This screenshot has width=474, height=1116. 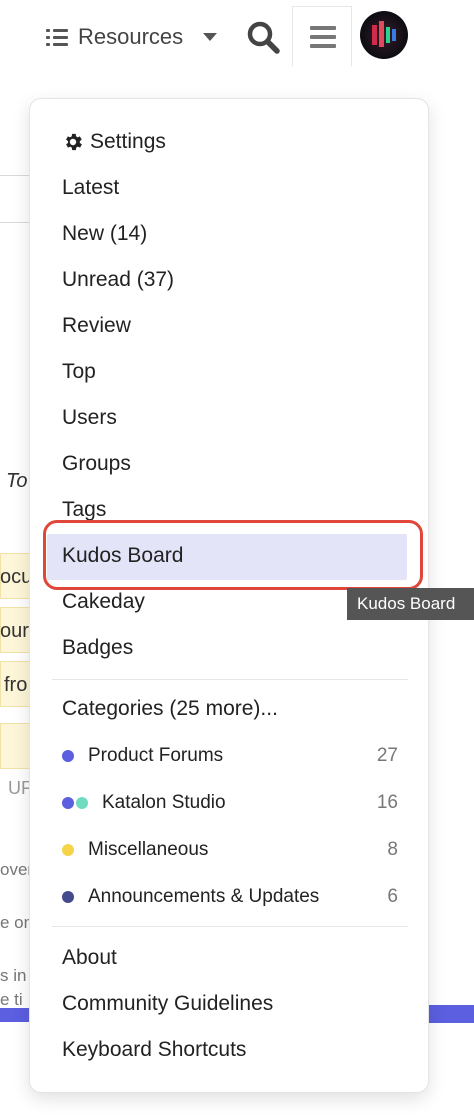 What do you see at coordinates (384, 35) in the screenshot?
I see `avatar` at bounding box center [384, 35].